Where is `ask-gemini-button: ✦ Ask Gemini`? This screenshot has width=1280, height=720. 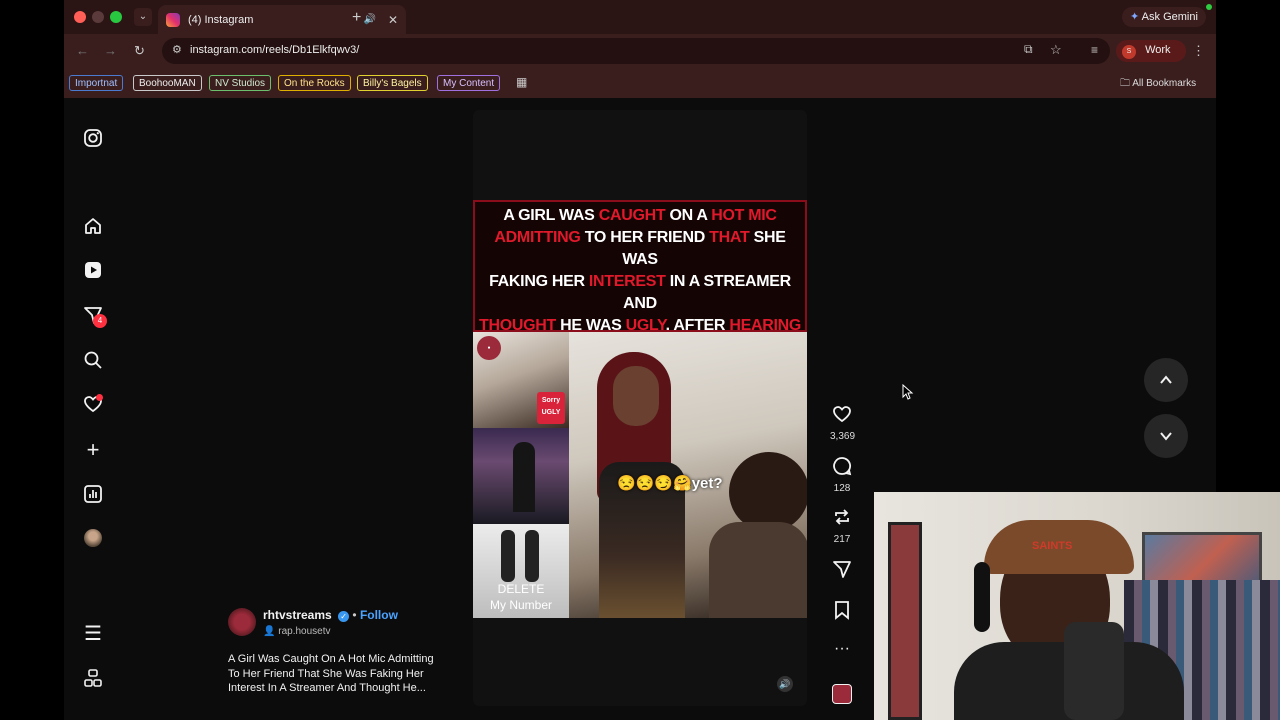 ask-gemini-button: ✦ Ask Gemini is located at coordinates (1164, 17).